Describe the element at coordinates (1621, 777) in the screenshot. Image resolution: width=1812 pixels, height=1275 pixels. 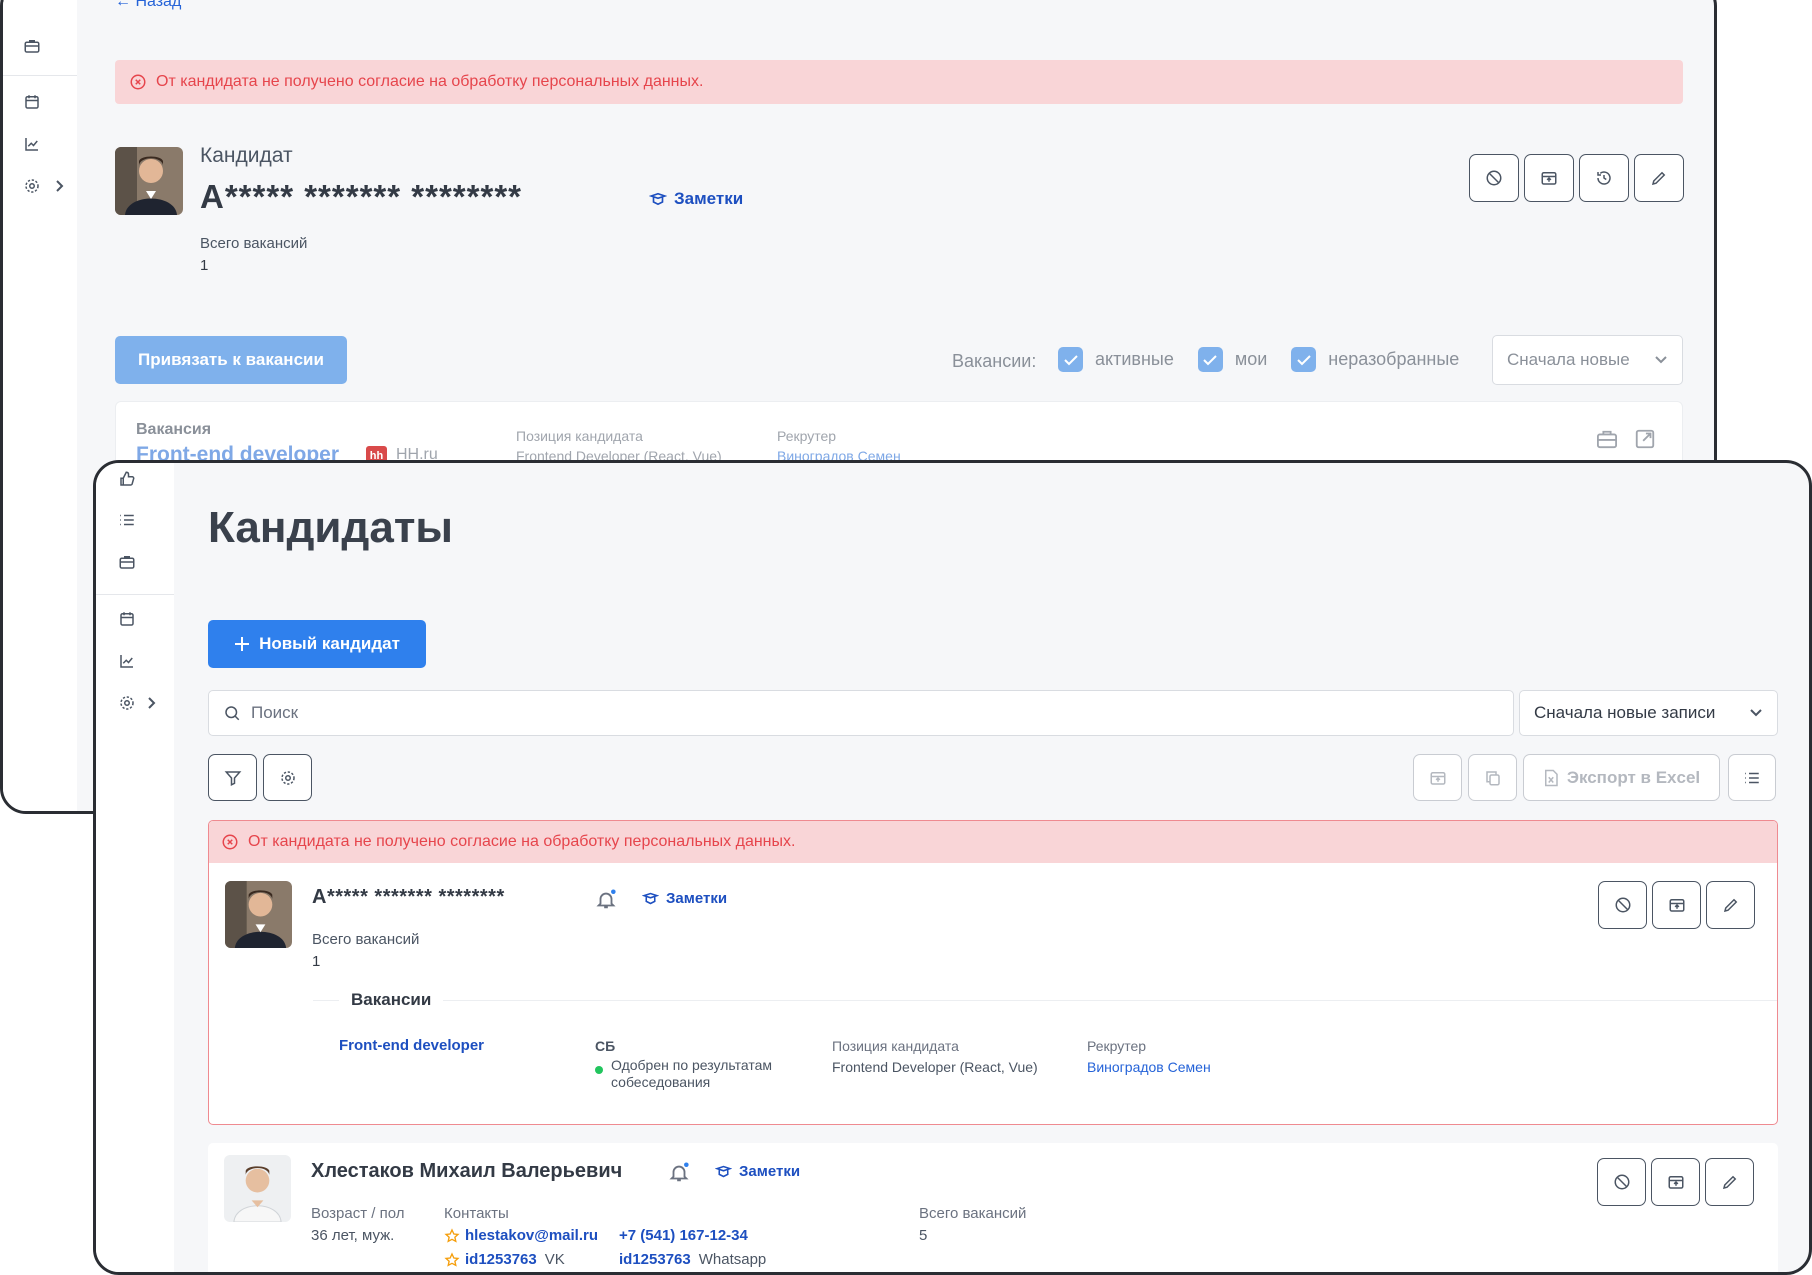
I see `export-excel-button: Экспорт в Excel` at that location.